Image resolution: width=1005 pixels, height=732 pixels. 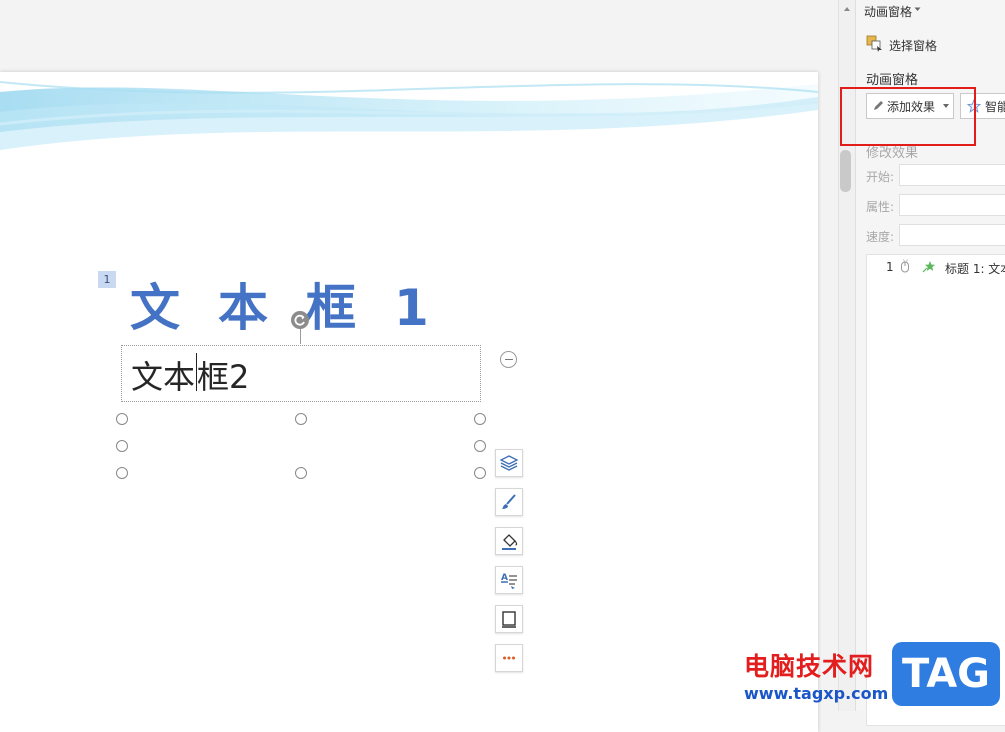 I want to click on watermark-tag-logo: TAG, so click(x=946, y=674).